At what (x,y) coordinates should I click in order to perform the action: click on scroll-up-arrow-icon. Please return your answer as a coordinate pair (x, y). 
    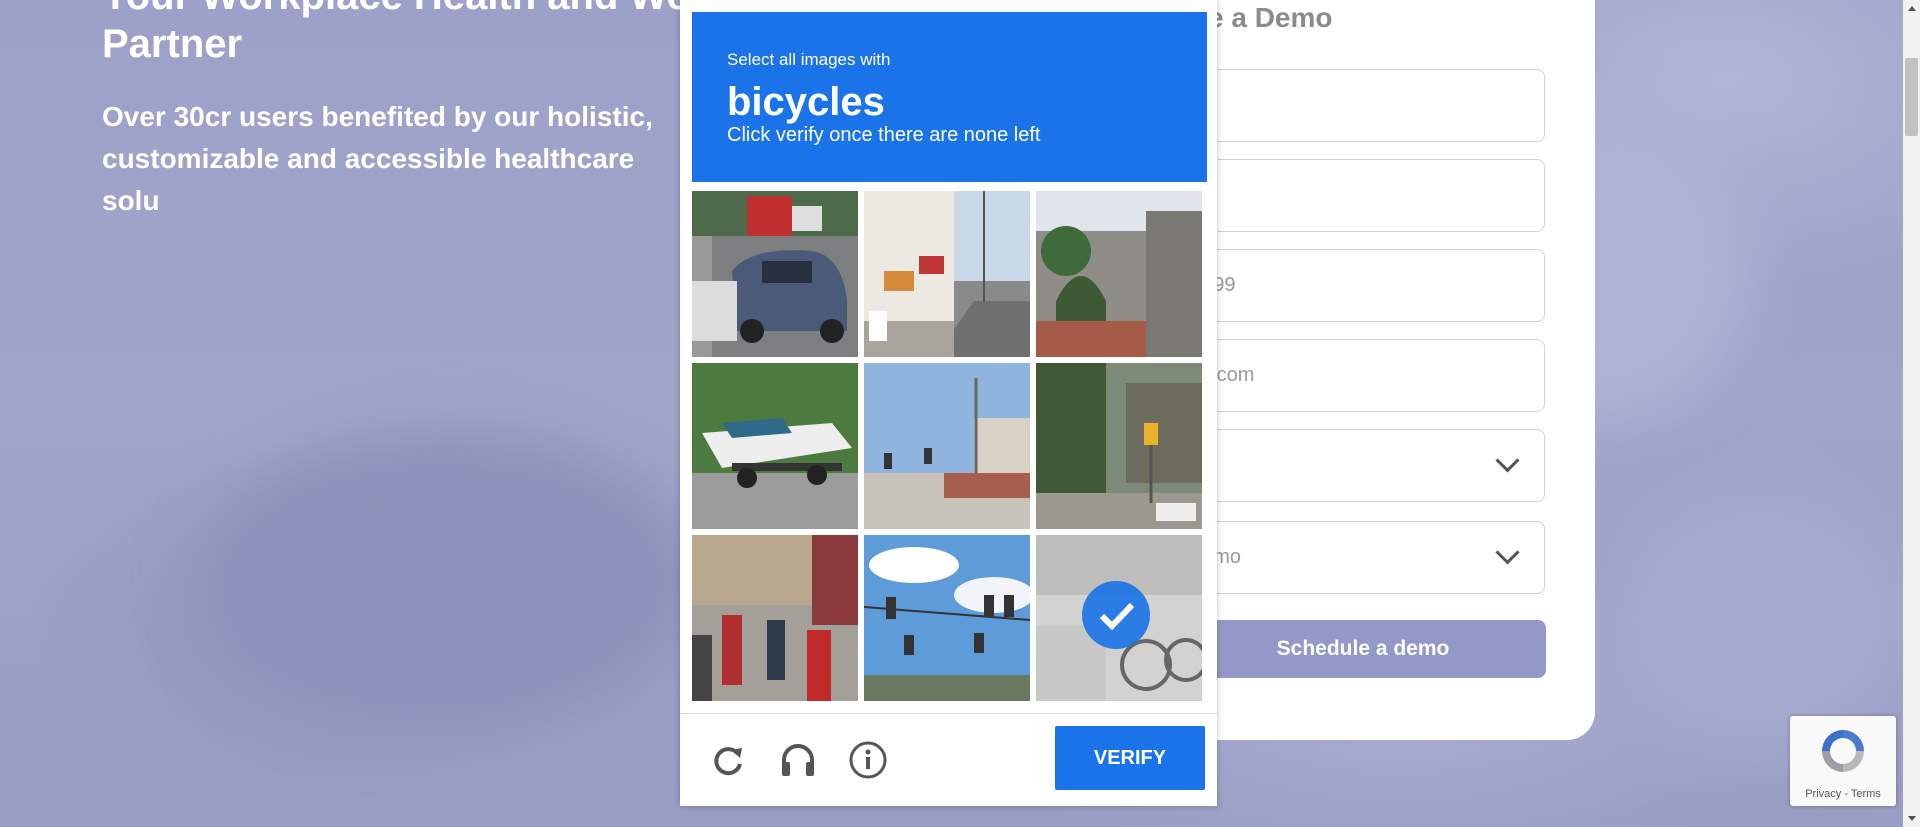
    Looking at the image, I should click on (1912, 8).